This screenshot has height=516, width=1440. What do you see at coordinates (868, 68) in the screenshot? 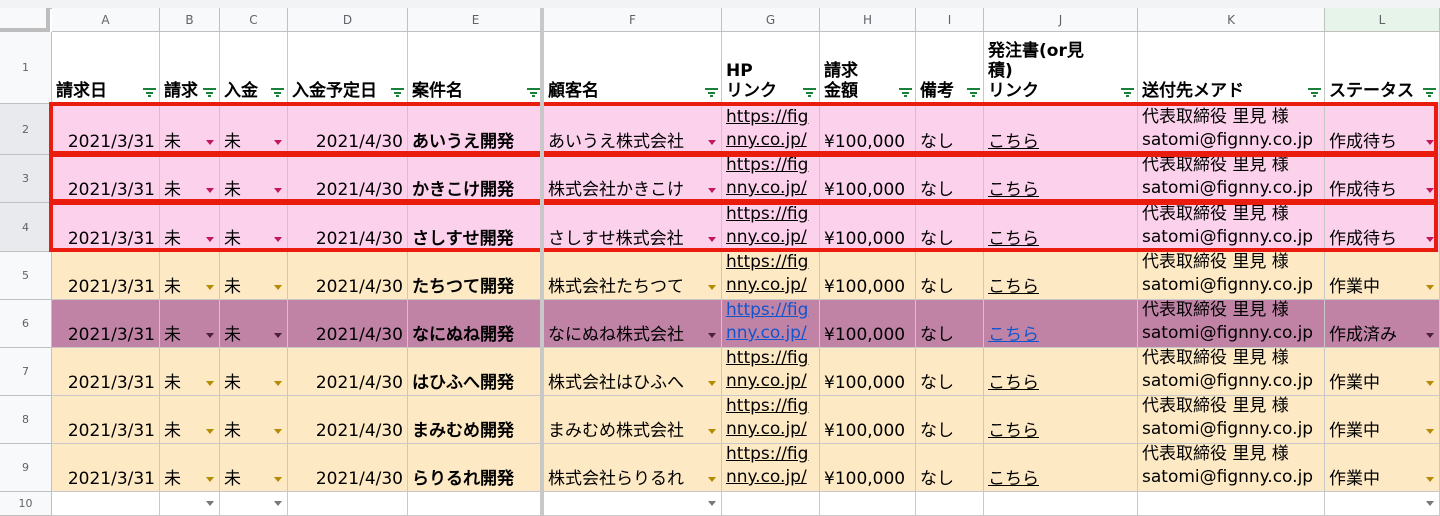
I see `header-cell-h: 請求 金額` at bounding box center [868, 68].